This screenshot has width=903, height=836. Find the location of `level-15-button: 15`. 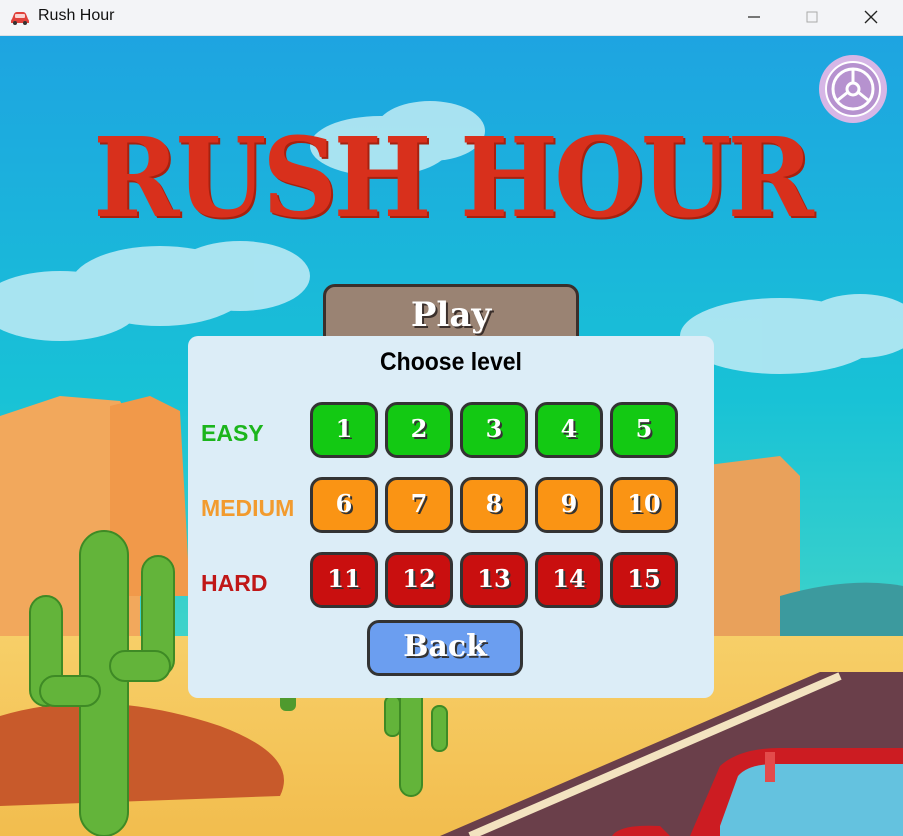

level-15-button: 15 is located at coordinates (644, 580).